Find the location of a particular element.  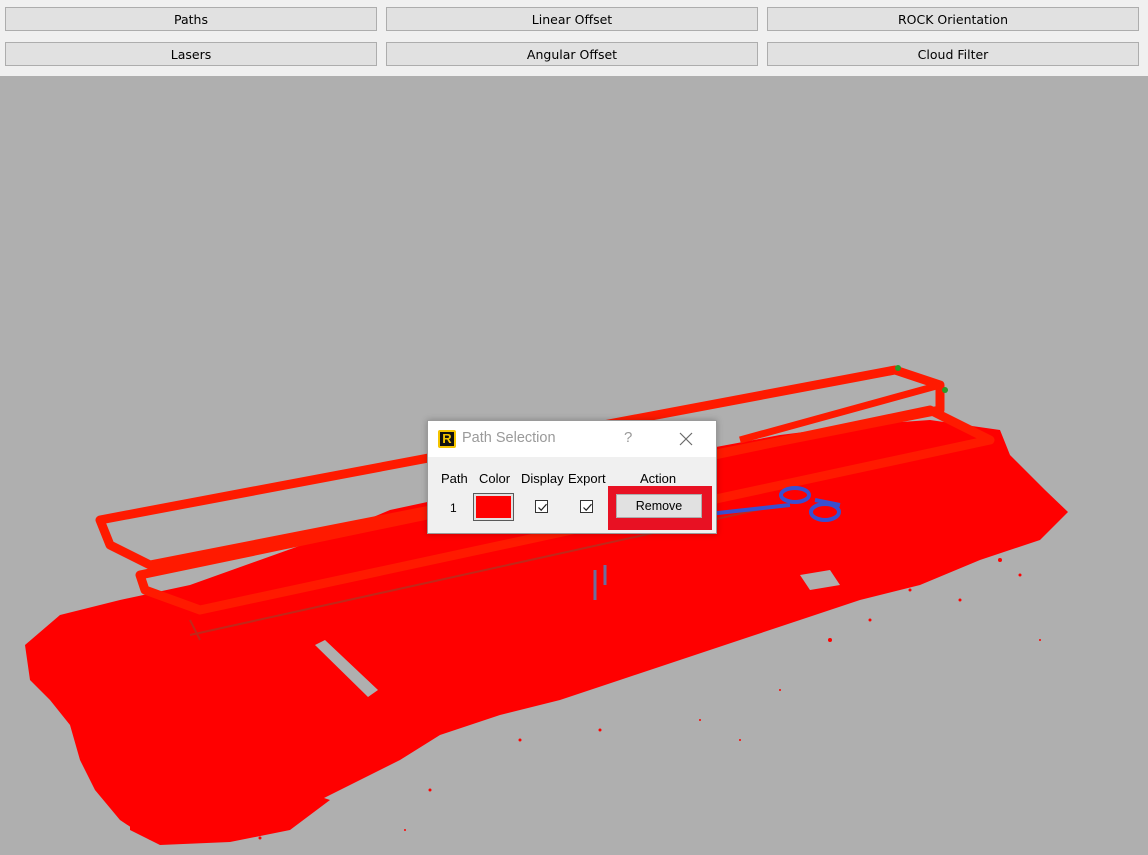

rock-orientation-button: ROCK Orientation is located at coordinates (953, 19).